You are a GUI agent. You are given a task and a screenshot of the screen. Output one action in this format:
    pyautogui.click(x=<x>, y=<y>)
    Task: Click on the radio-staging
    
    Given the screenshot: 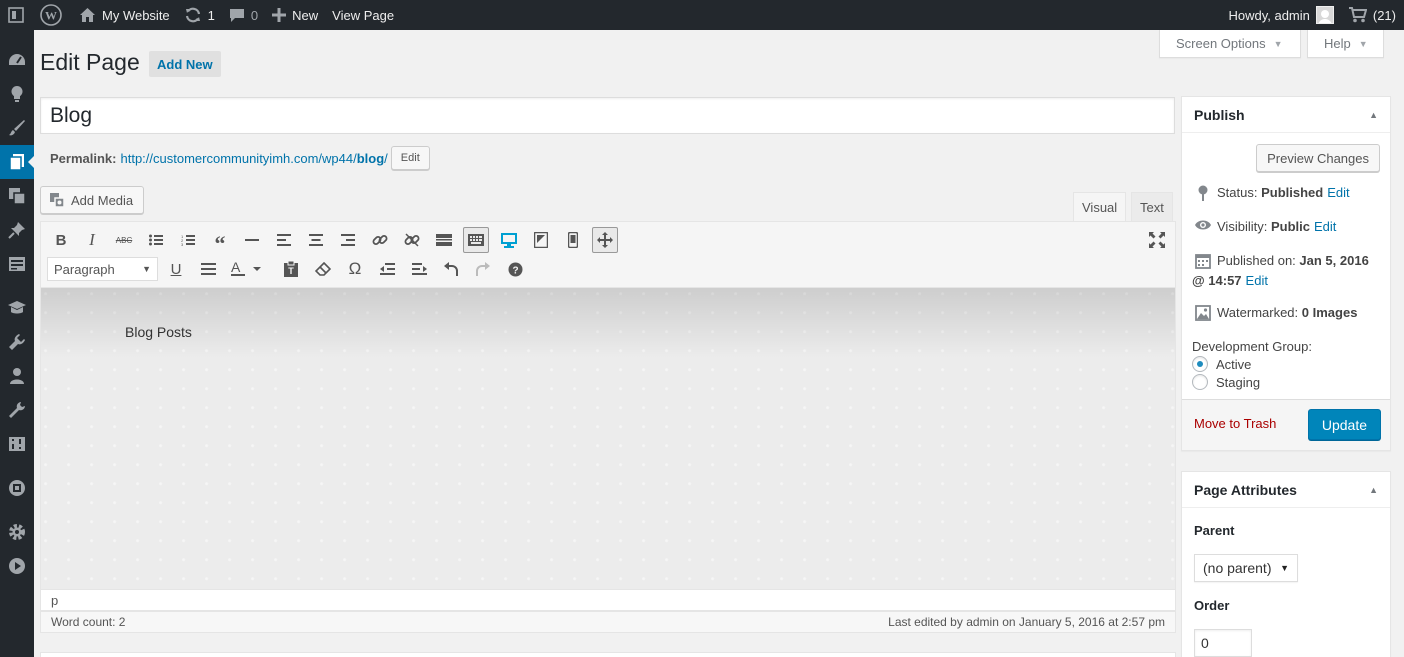 What is the action you would take?
    pyautogui.click(x=1200, y=382)
    